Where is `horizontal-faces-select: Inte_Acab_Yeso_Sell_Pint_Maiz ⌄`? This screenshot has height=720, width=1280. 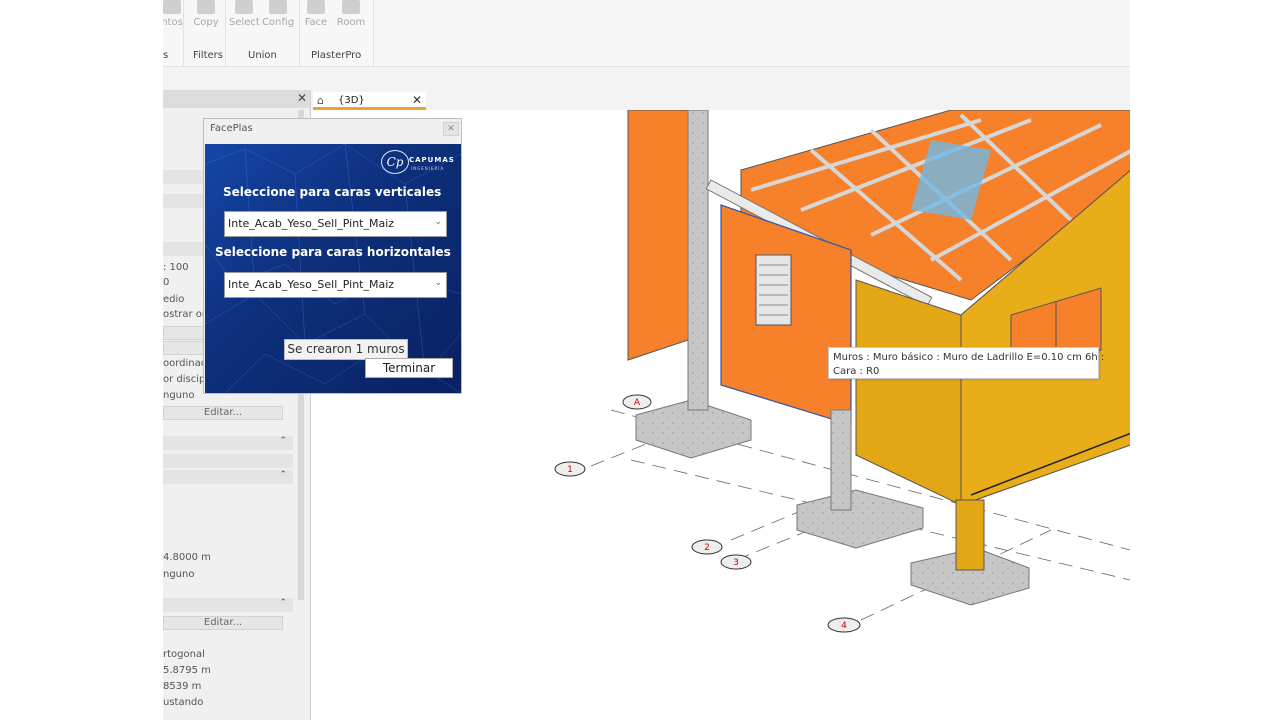 horizontal-faces-select: Inte_Acab_Yeso_Sell_Pint_Maiz ⌄ is located at coordinates (335, 285).